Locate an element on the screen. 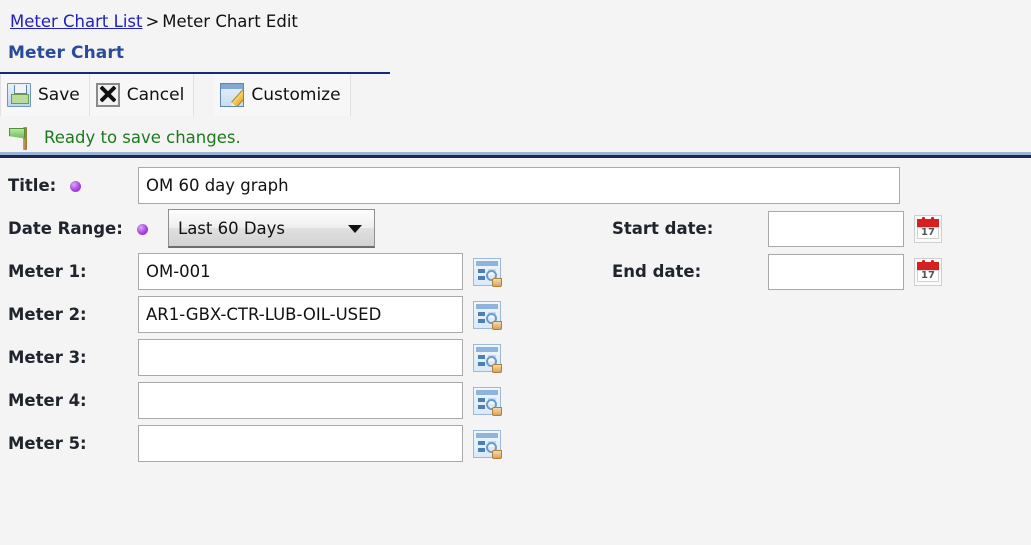  meter-1-label: Meter 1: is located at coordinates (47, 271).